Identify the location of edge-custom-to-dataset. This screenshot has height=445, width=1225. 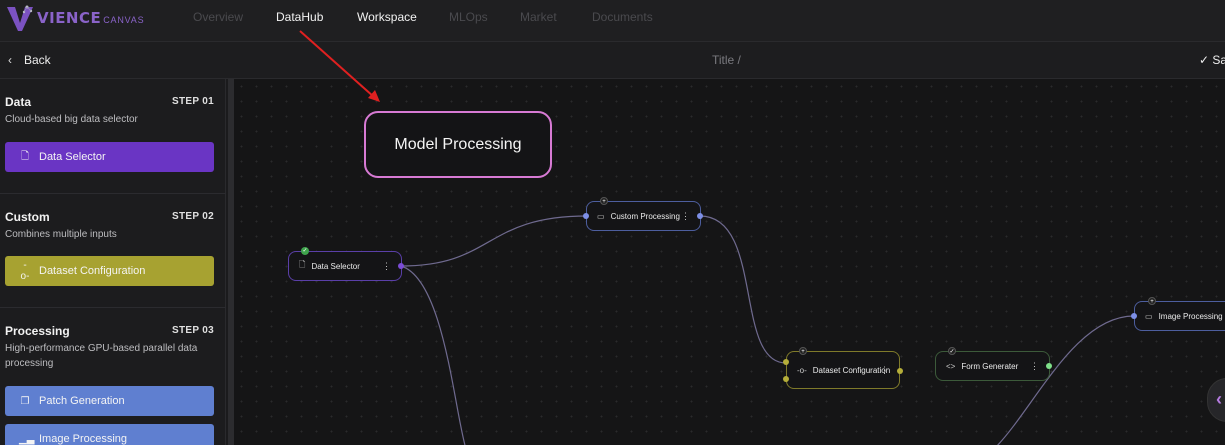
(743, 289).